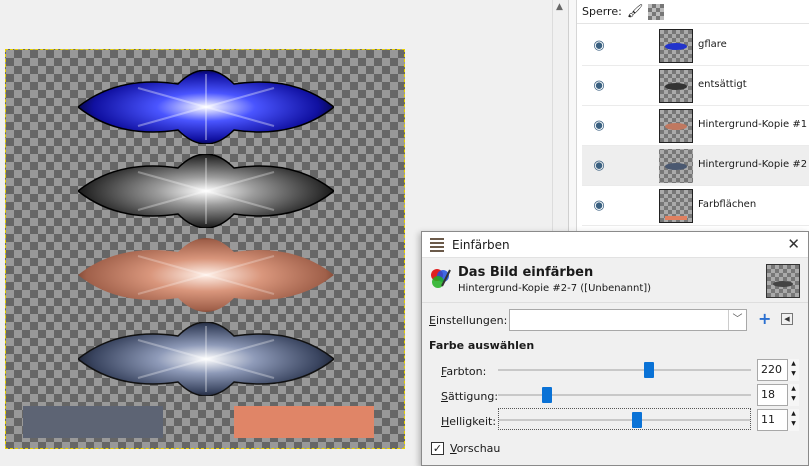 The width and height of the screenshot is (809, 466). What do you see at coordinates (473, 396) in the screenshot?
I see `saturation-label-text: ättigung:` at bounding box center [473, 396].